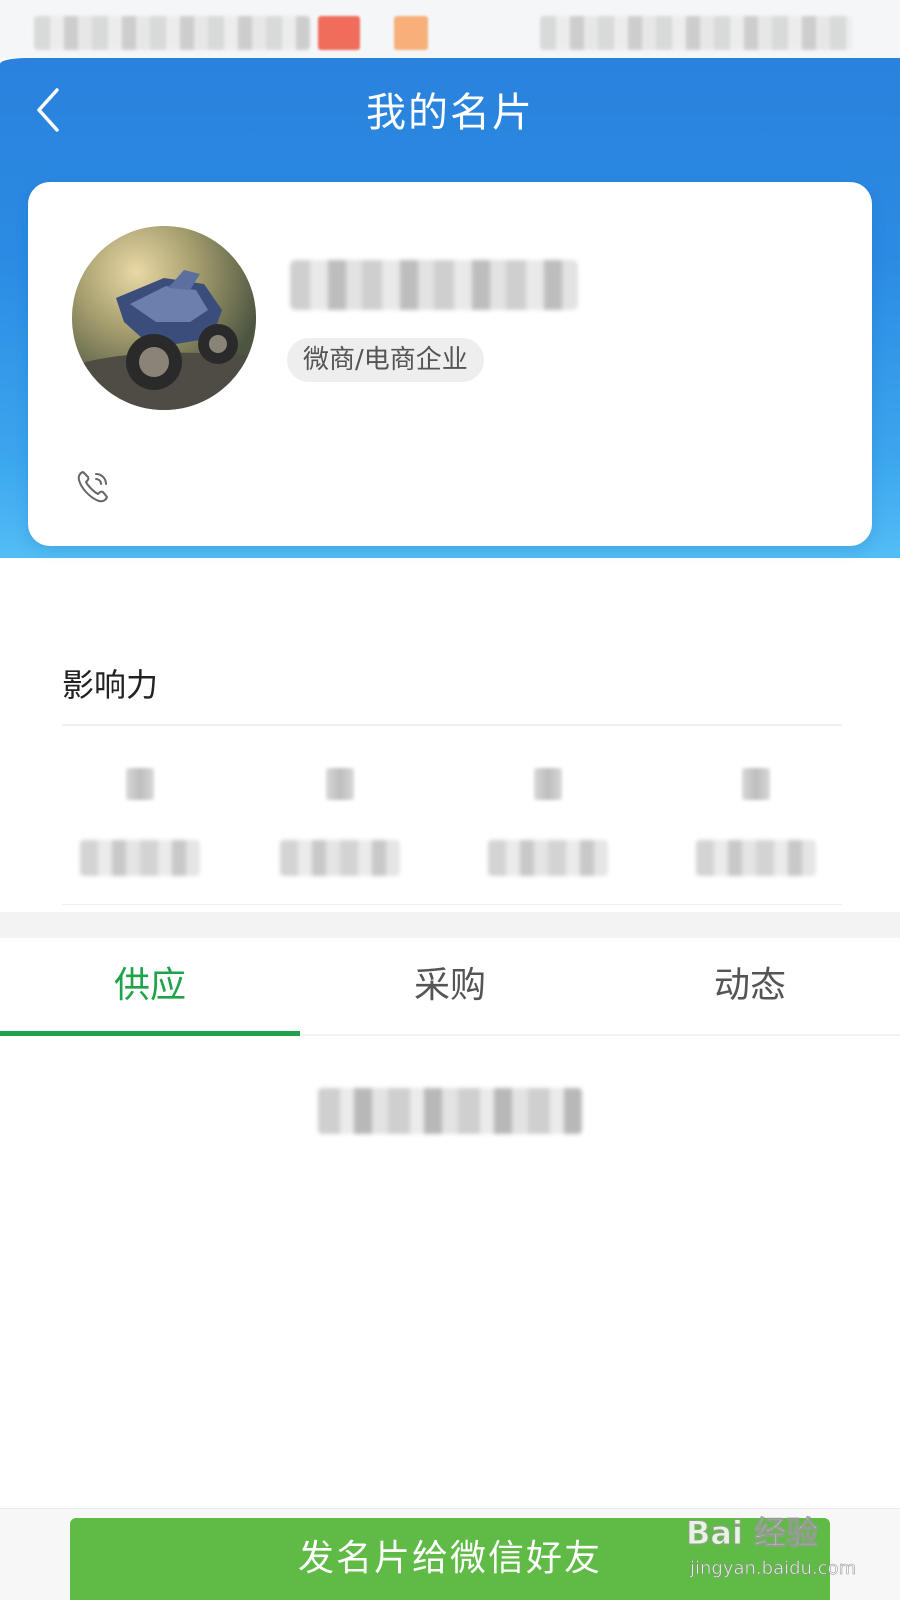 This screenshot has height=1600, width=900. Describe the element at coordinates (450, 113) in the screenshot. I see `page-title: 我的名片` at that location.